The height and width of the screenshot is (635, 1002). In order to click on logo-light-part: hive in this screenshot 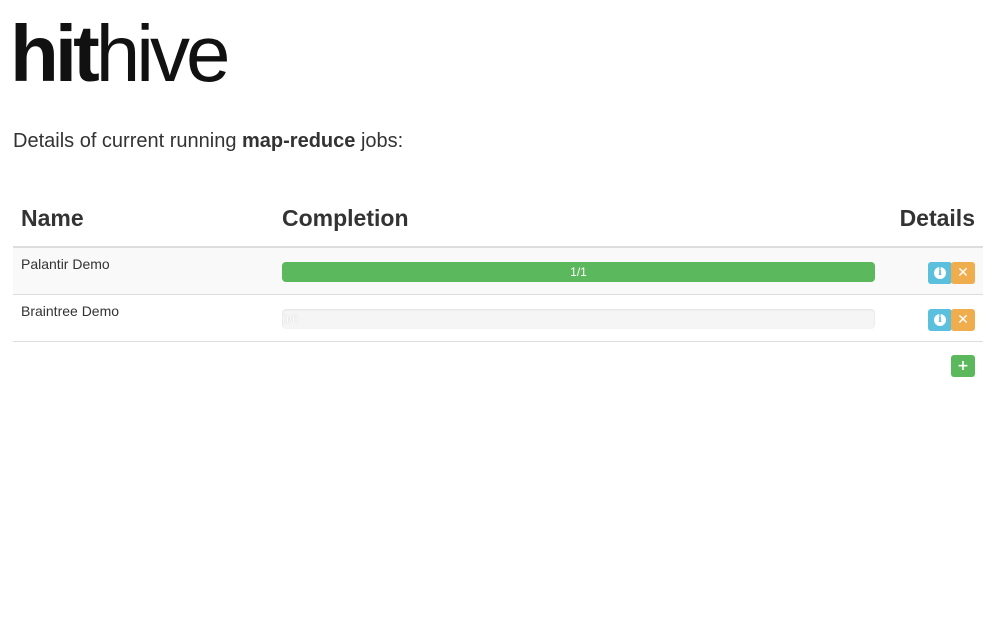, I will do `click(163, 53)`.